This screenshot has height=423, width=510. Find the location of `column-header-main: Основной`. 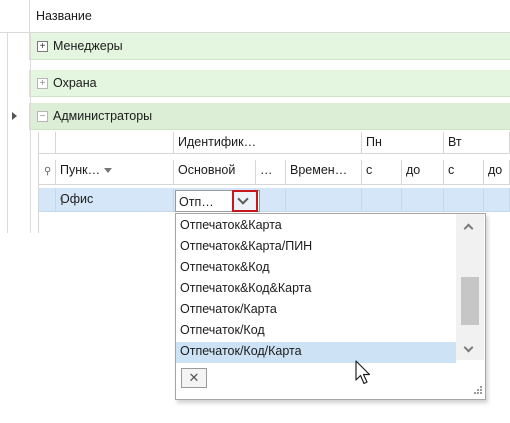

column-header-main: Основной is located at coordinates (215, 172).